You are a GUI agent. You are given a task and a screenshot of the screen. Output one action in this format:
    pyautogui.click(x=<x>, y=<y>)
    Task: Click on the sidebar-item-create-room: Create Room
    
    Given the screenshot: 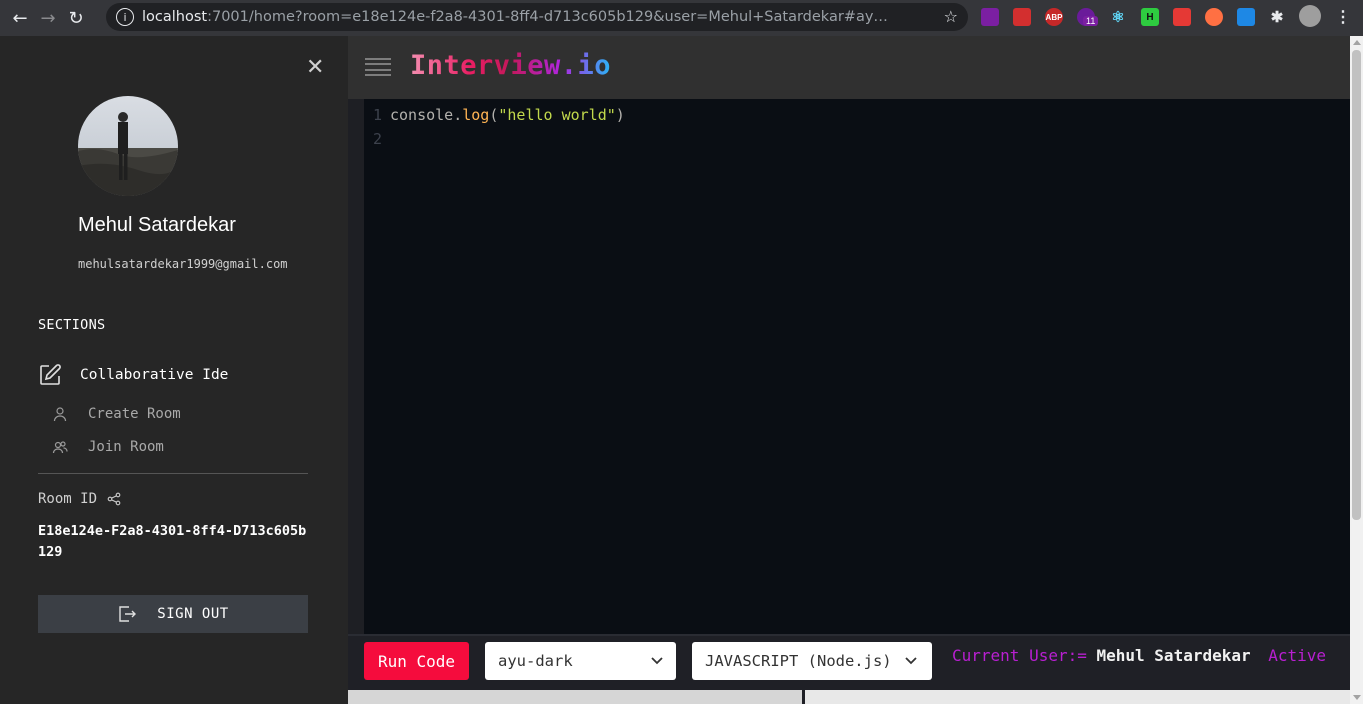 What is the action you would take?
    pyautogui.click(x=116, y=414)
    